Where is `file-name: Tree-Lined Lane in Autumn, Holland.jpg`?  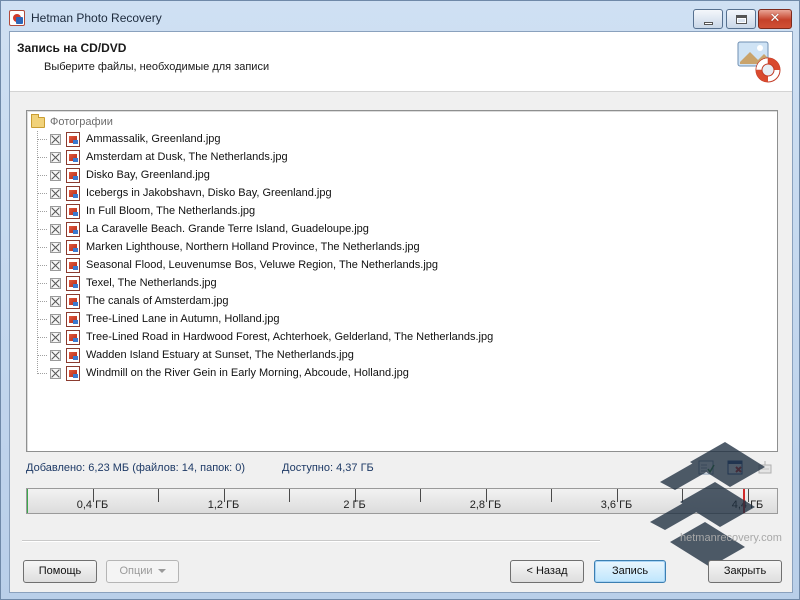
file-name: Tree-Lined Lane in Autumn, Holland.jpg is located at coordinates (183, 319).